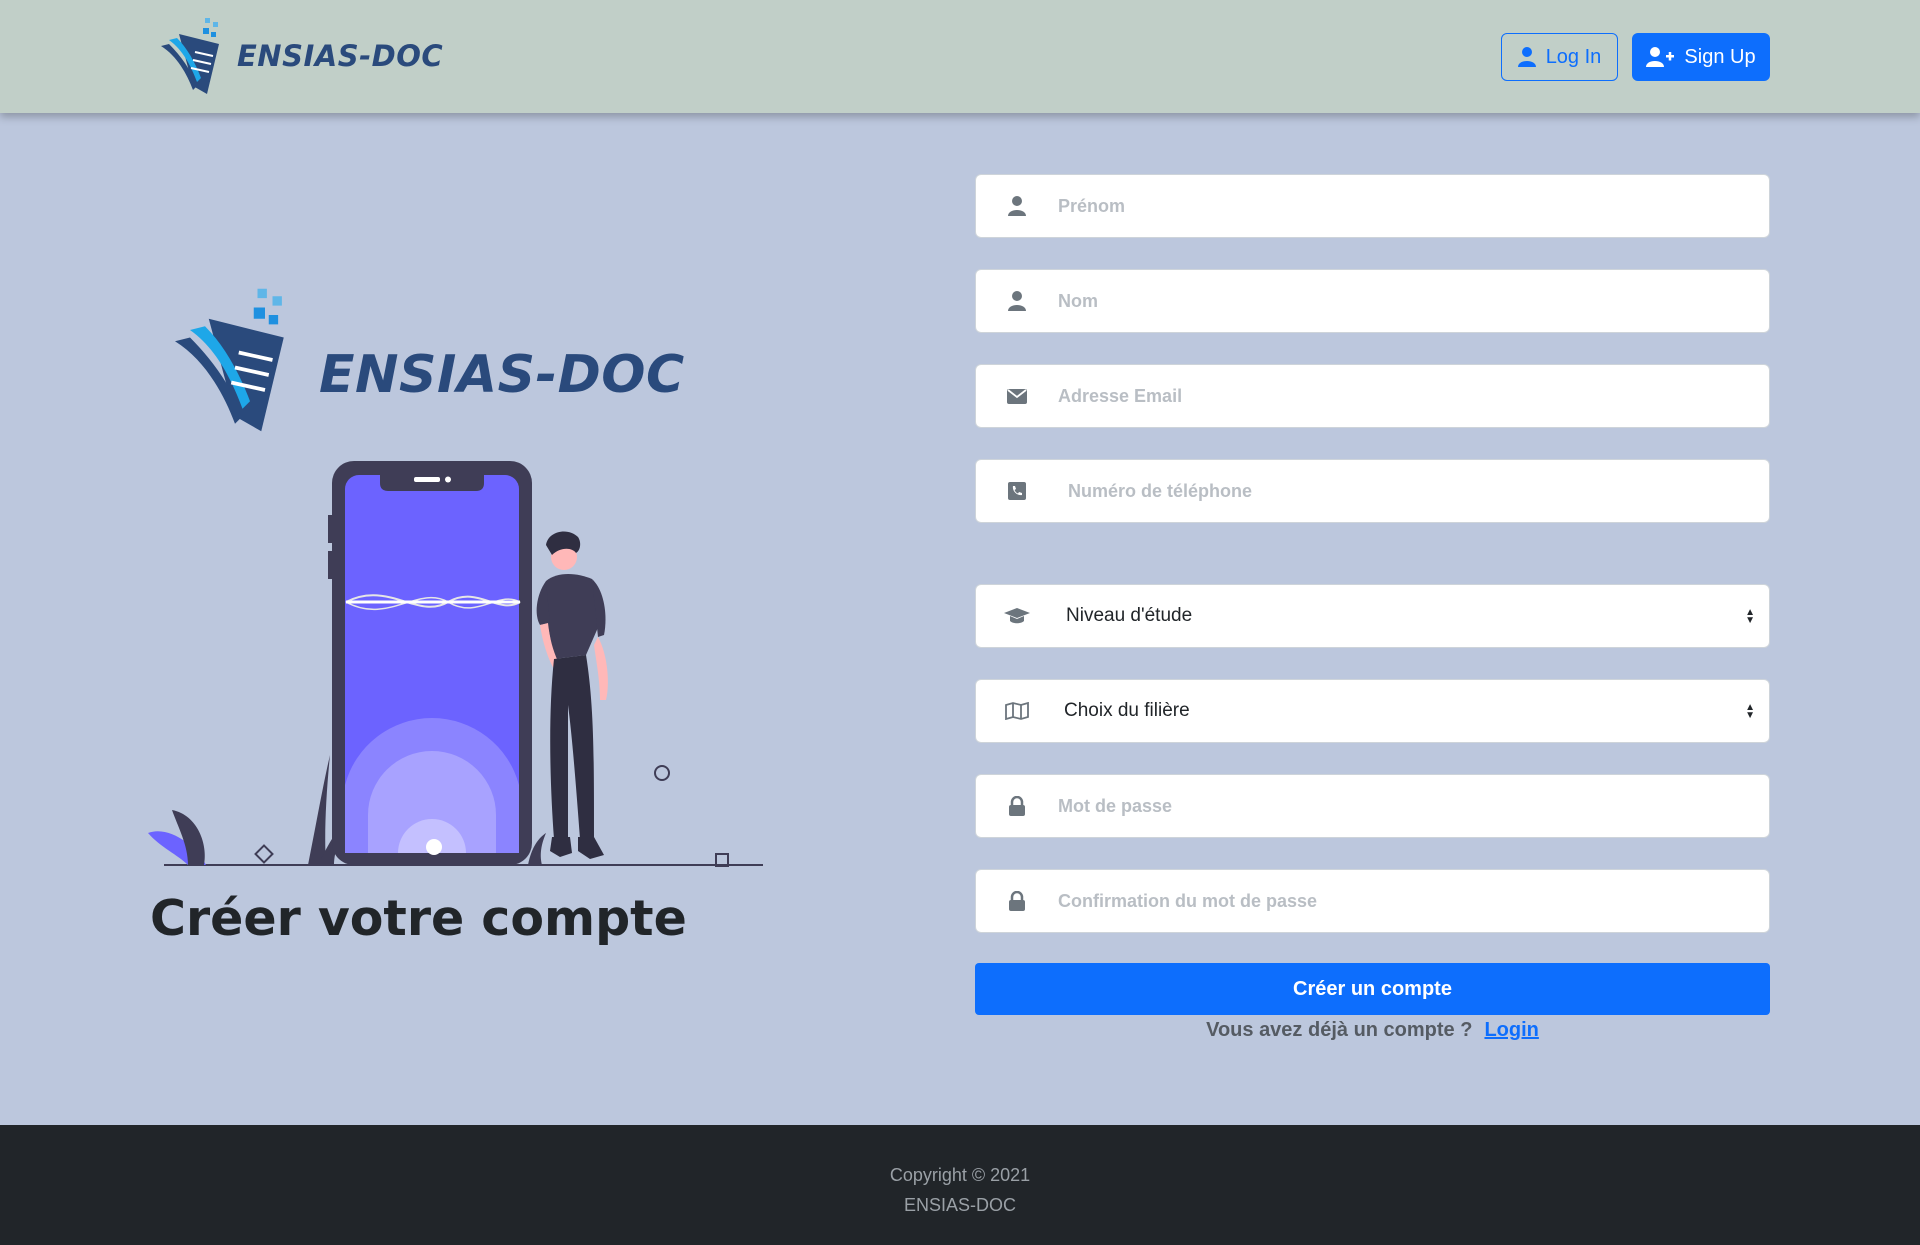 The width and height of the screenshot is (1920, 1245). I want to click on navbar: ENSIAS-DOC Log In Sign Up, so click(960, 56).